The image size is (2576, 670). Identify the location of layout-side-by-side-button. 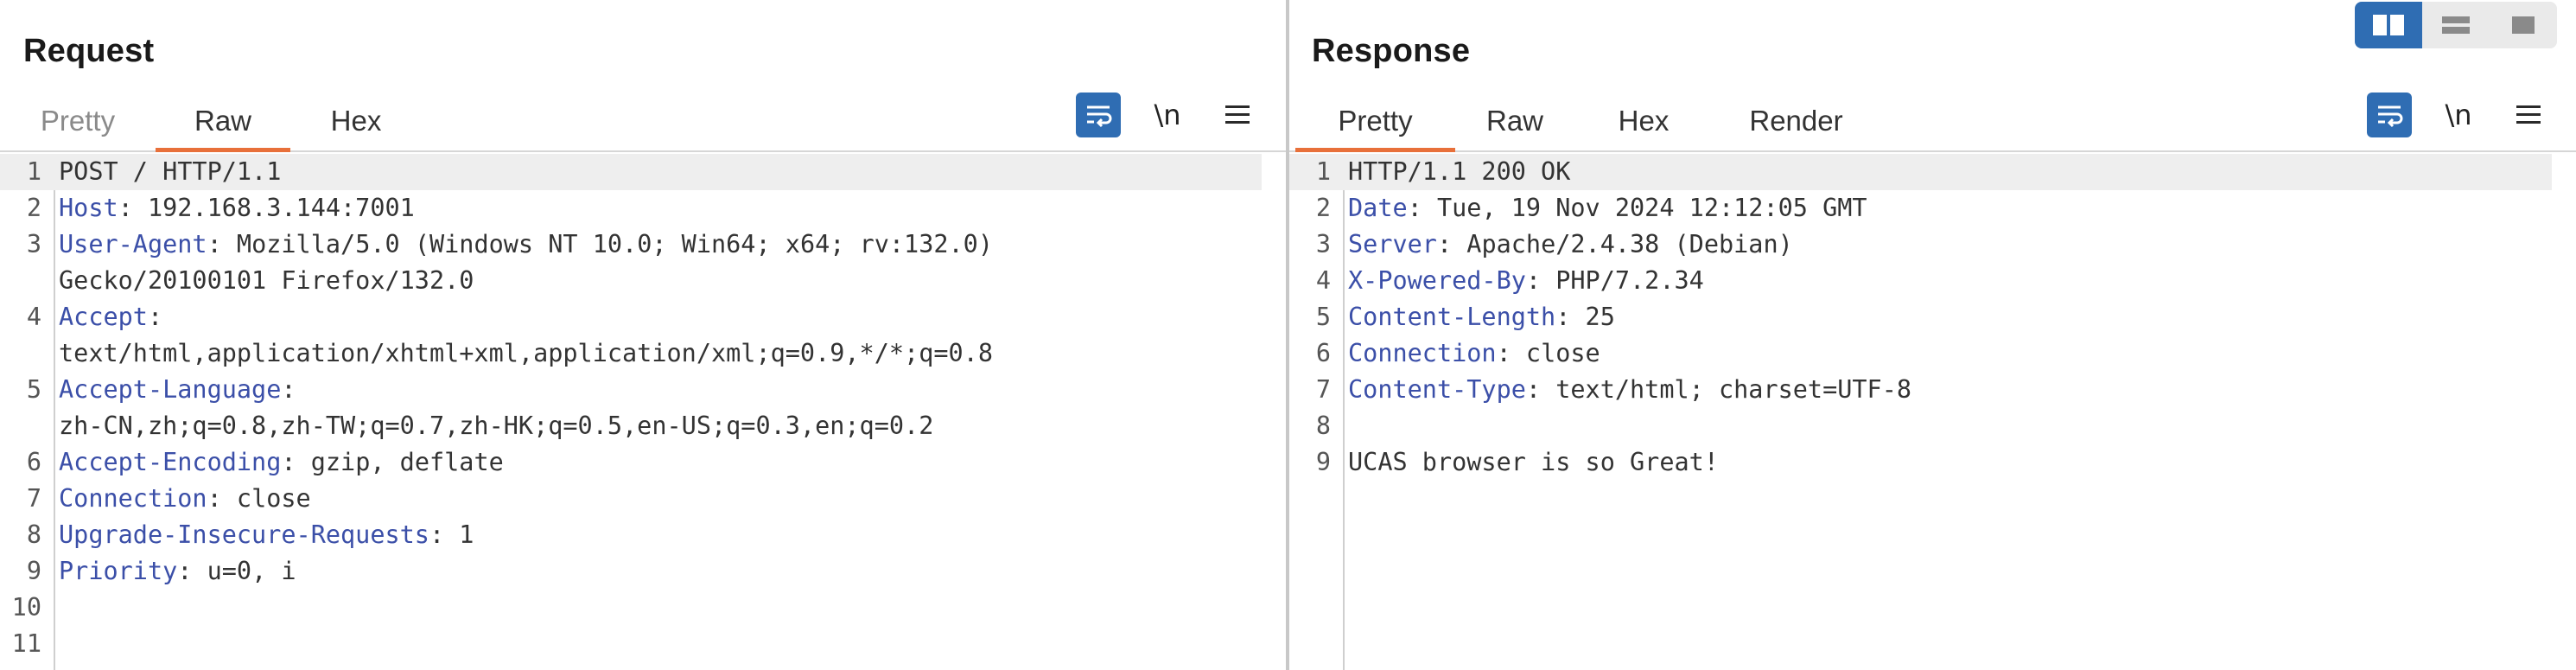
(2389, 25).